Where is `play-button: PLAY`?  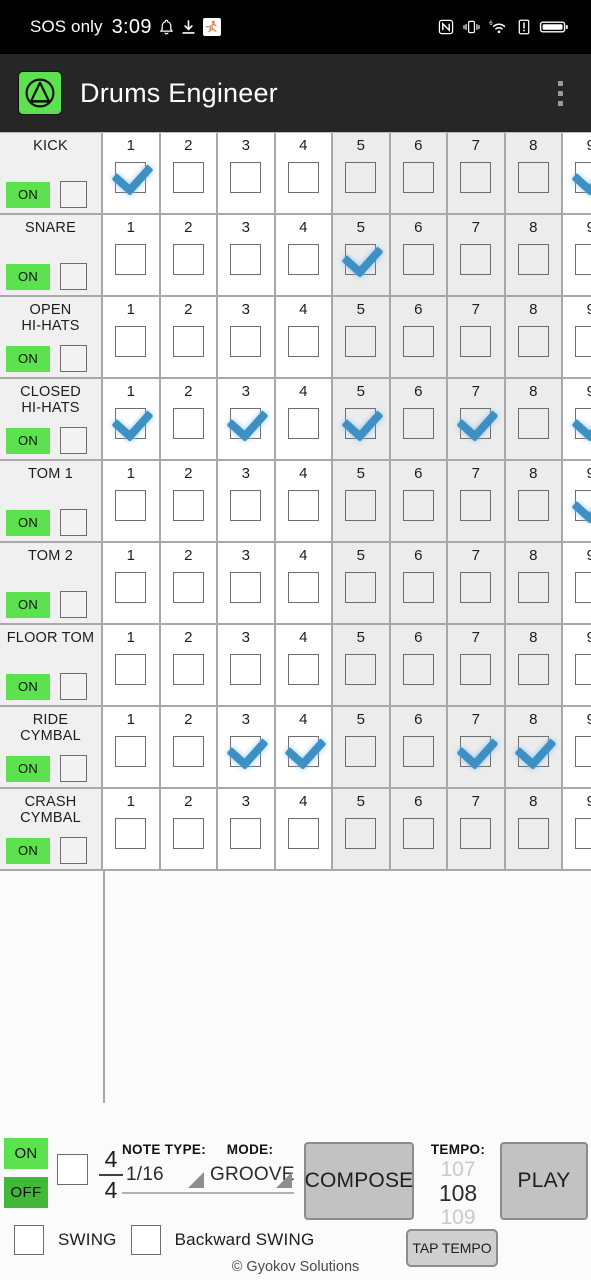 play-button: PLAY is located at coordinates (544, 1181).